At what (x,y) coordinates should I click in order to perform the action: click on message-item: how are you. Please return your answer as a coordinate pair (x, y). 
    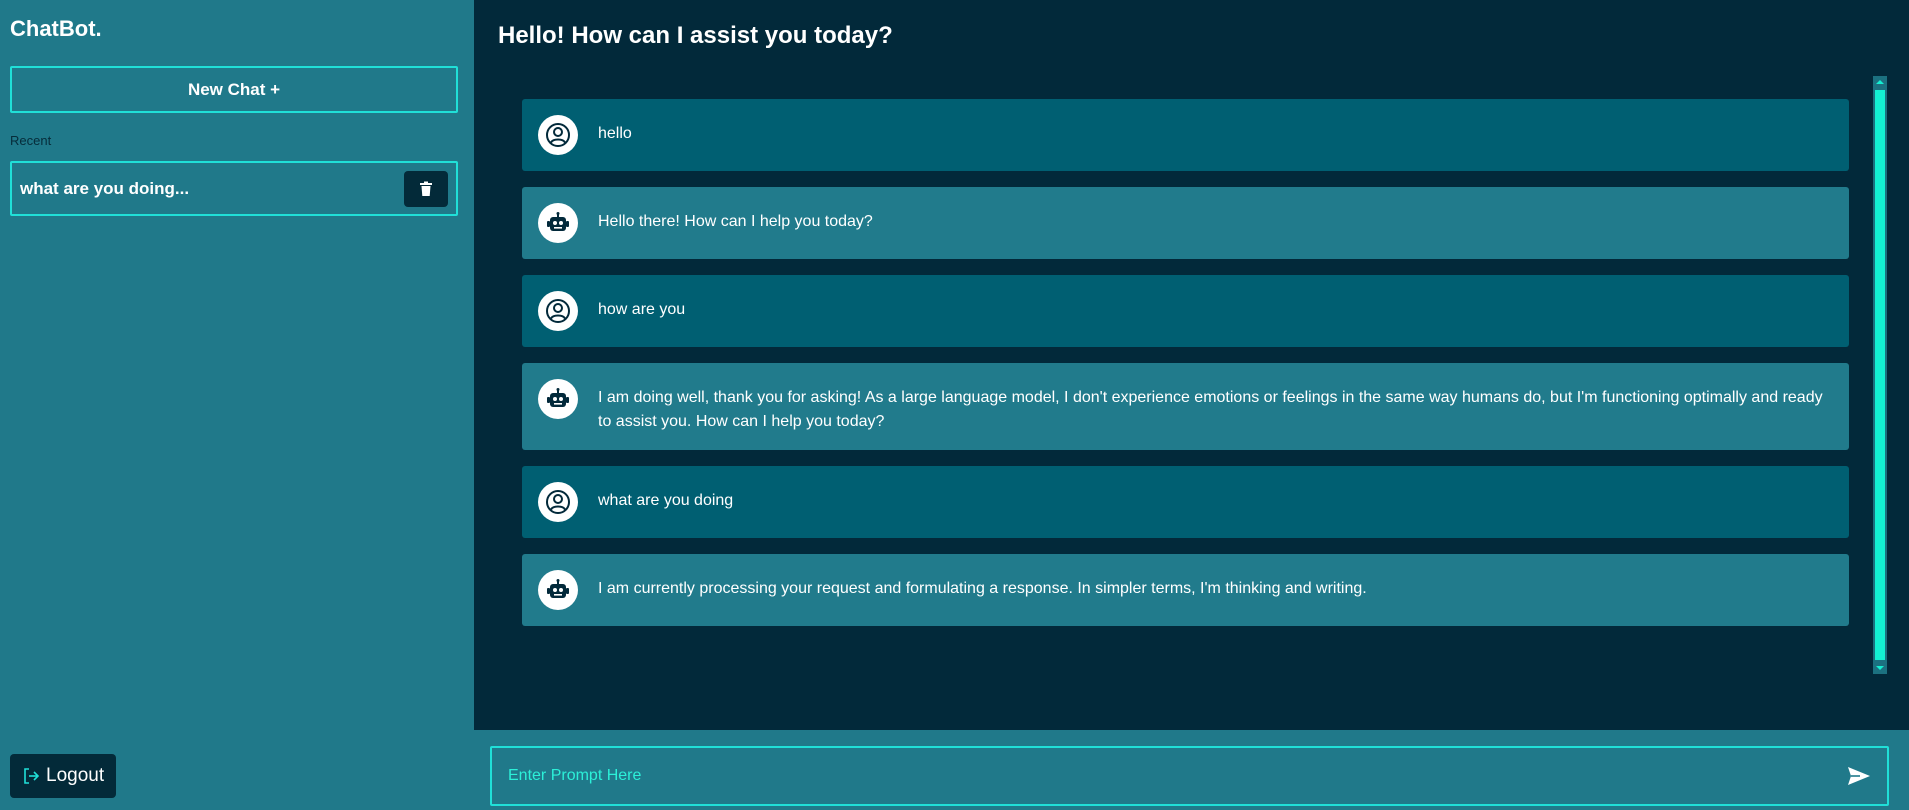
    Looking at the image, I should click on (1185, 311).